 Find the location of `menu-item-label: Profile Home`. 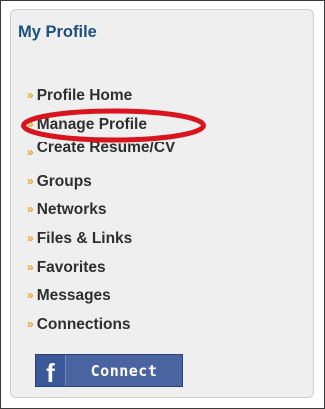

menu-item-label: Profile Home is located at coordinates (84, 95).